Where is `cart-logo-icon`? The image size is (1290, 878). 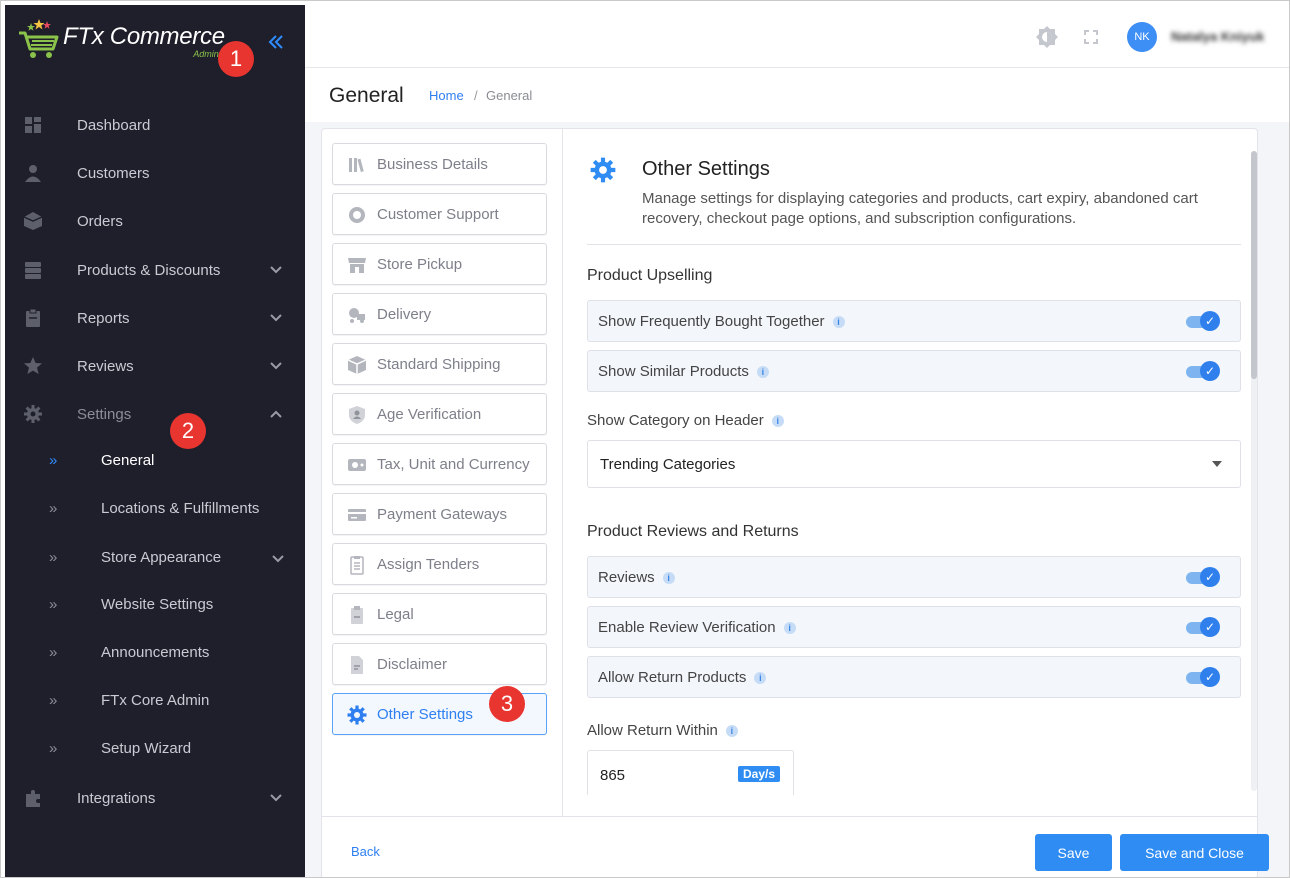 cart-logo-icon is located at coordinates (39, 38).